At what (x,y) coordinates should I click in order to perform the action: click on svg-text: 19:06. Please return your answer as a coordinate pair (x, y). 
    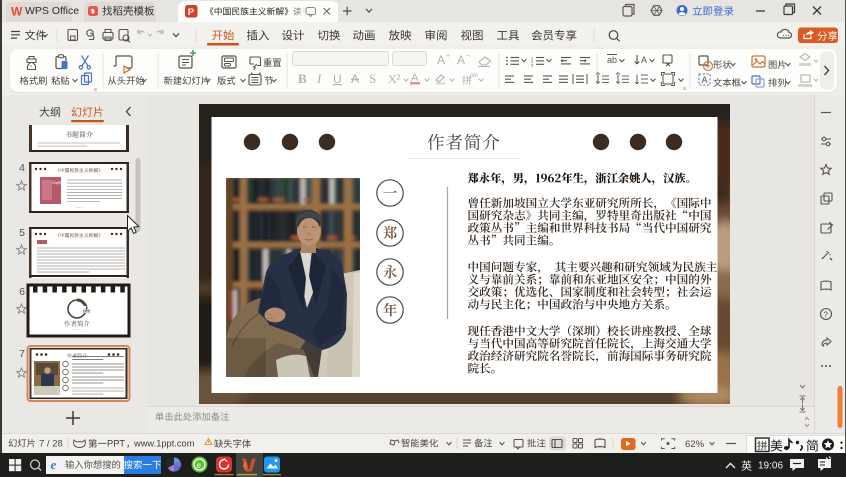
    Looking at the image, I should click on (770, 466).